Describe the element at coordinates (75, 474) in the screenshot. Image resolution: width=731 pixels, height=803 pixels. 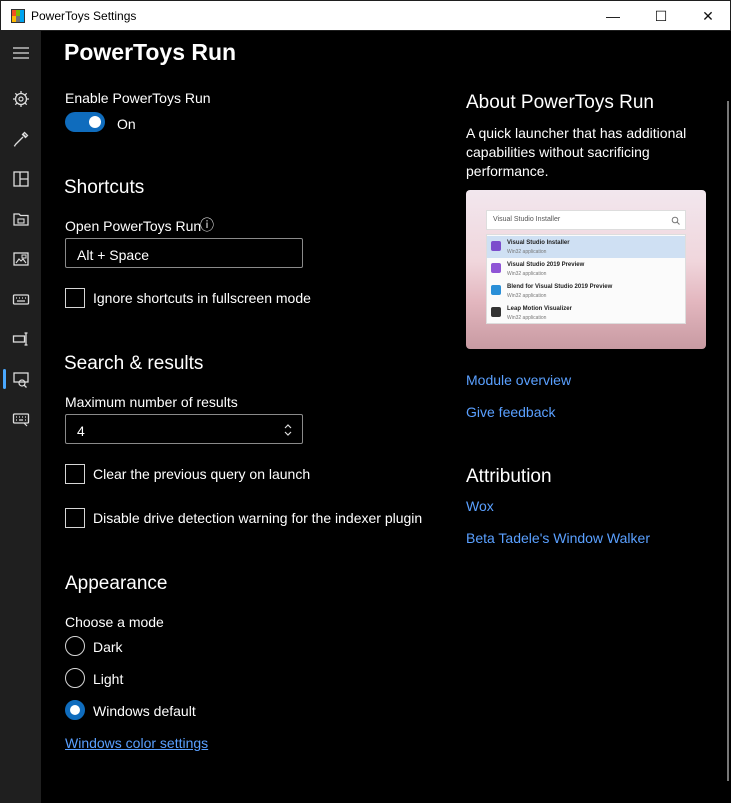
I see `clear-query-checkbox` at that location.